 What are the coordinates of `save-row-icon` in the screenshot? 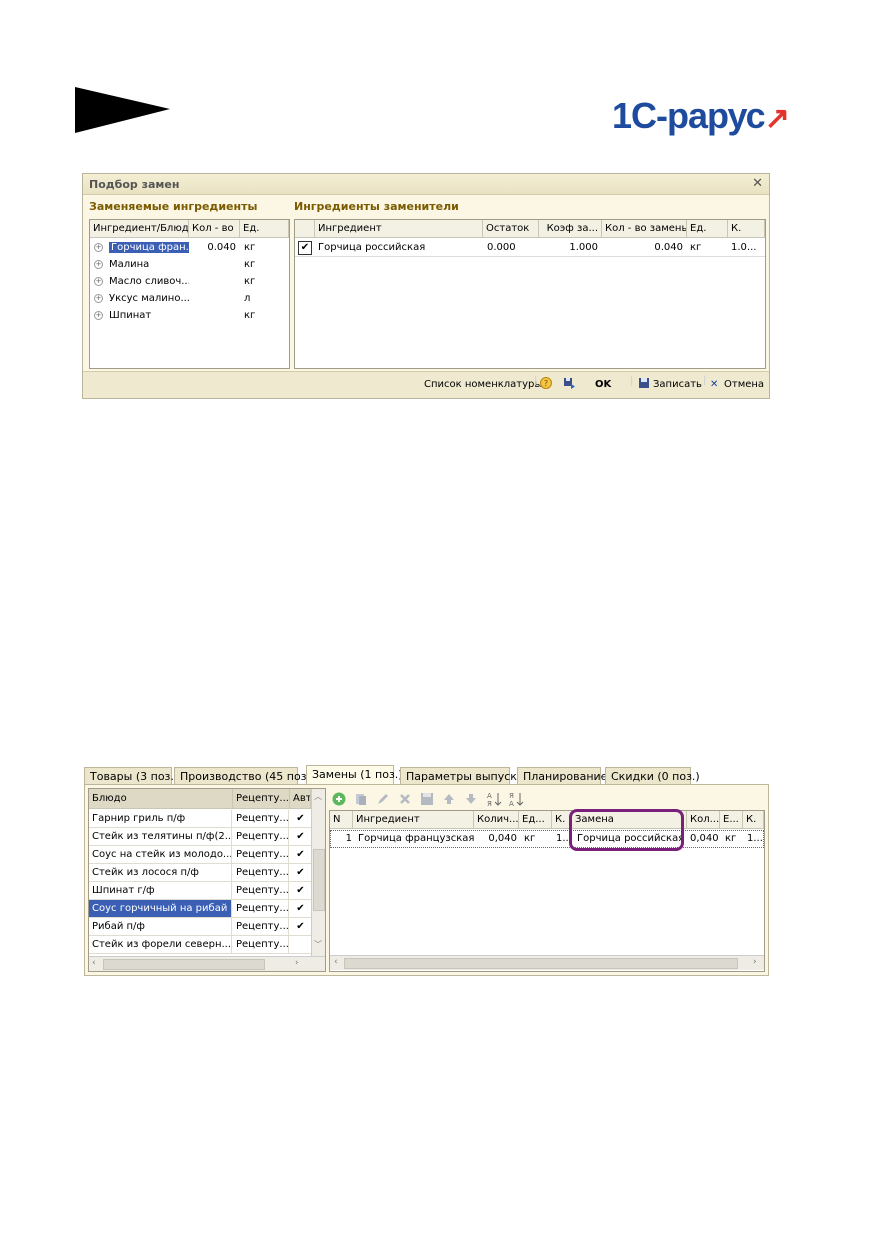 It's located at (427, 799).